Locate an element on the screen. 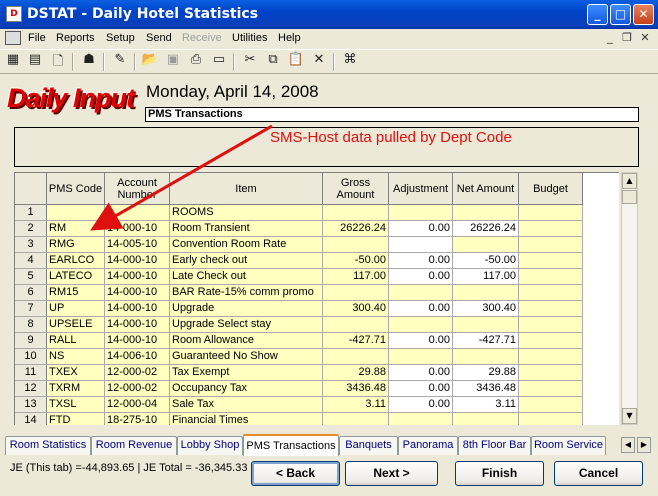 Image resolution: width=658 pixels, height=496 pixels. gross-amount-cell: 29.88 is located at coordinates (356, 373).